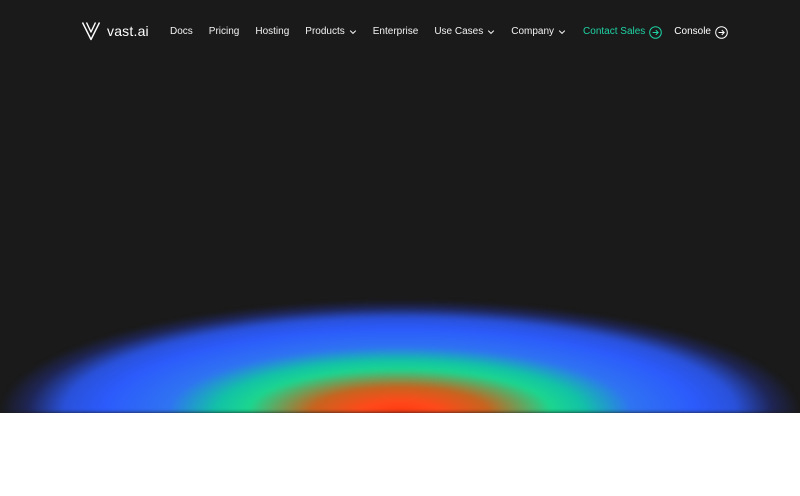 The height and width of the screenshot is (496, 800). Describe the element at coordinates (533, 31) in the screenshot. I see `nav-item-label: Company` at that location.